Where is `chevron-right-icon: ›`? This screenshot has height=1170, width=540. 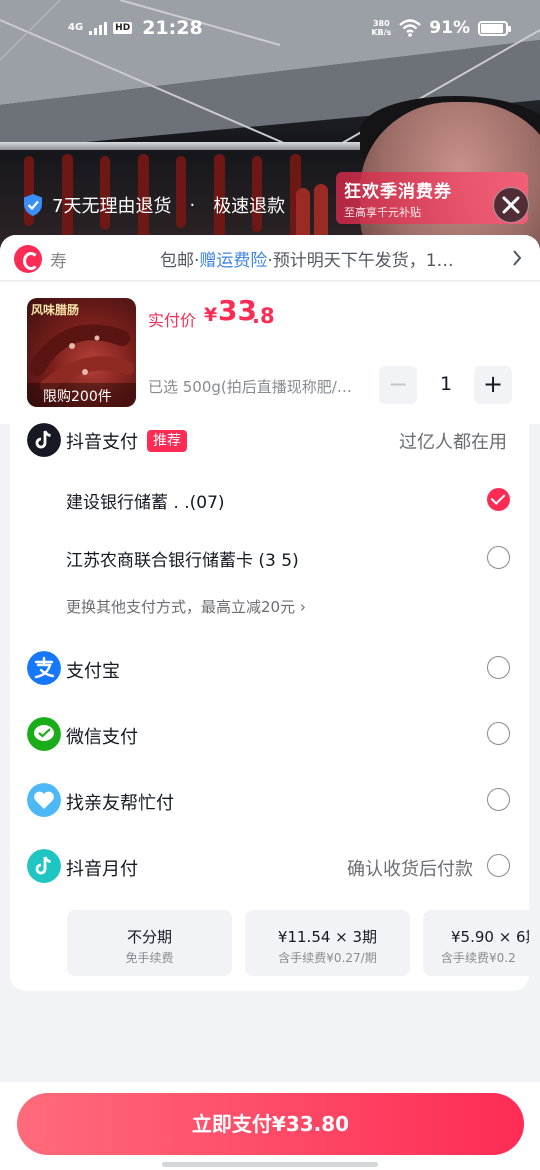
chevron-right-icon: › is located at coordinates (302, 607).